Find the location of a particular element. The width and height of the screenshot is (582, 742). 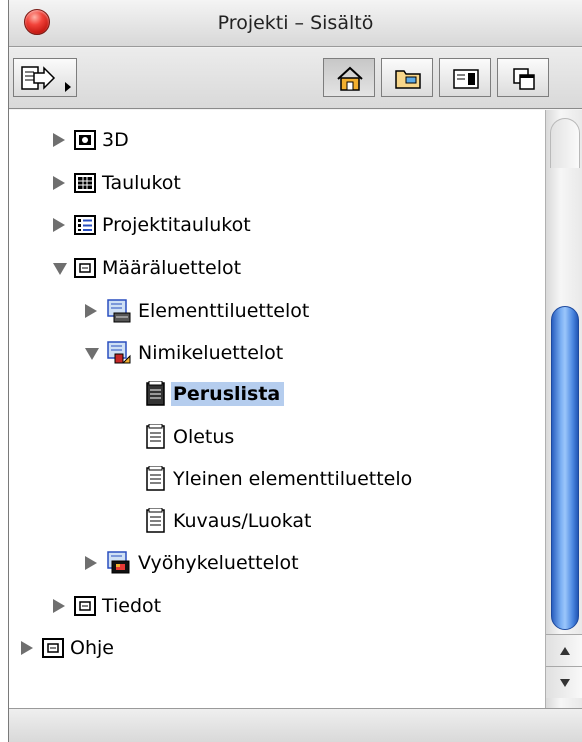

tree-item-label: Projektitaulukot is located at coordinates (176, 225).